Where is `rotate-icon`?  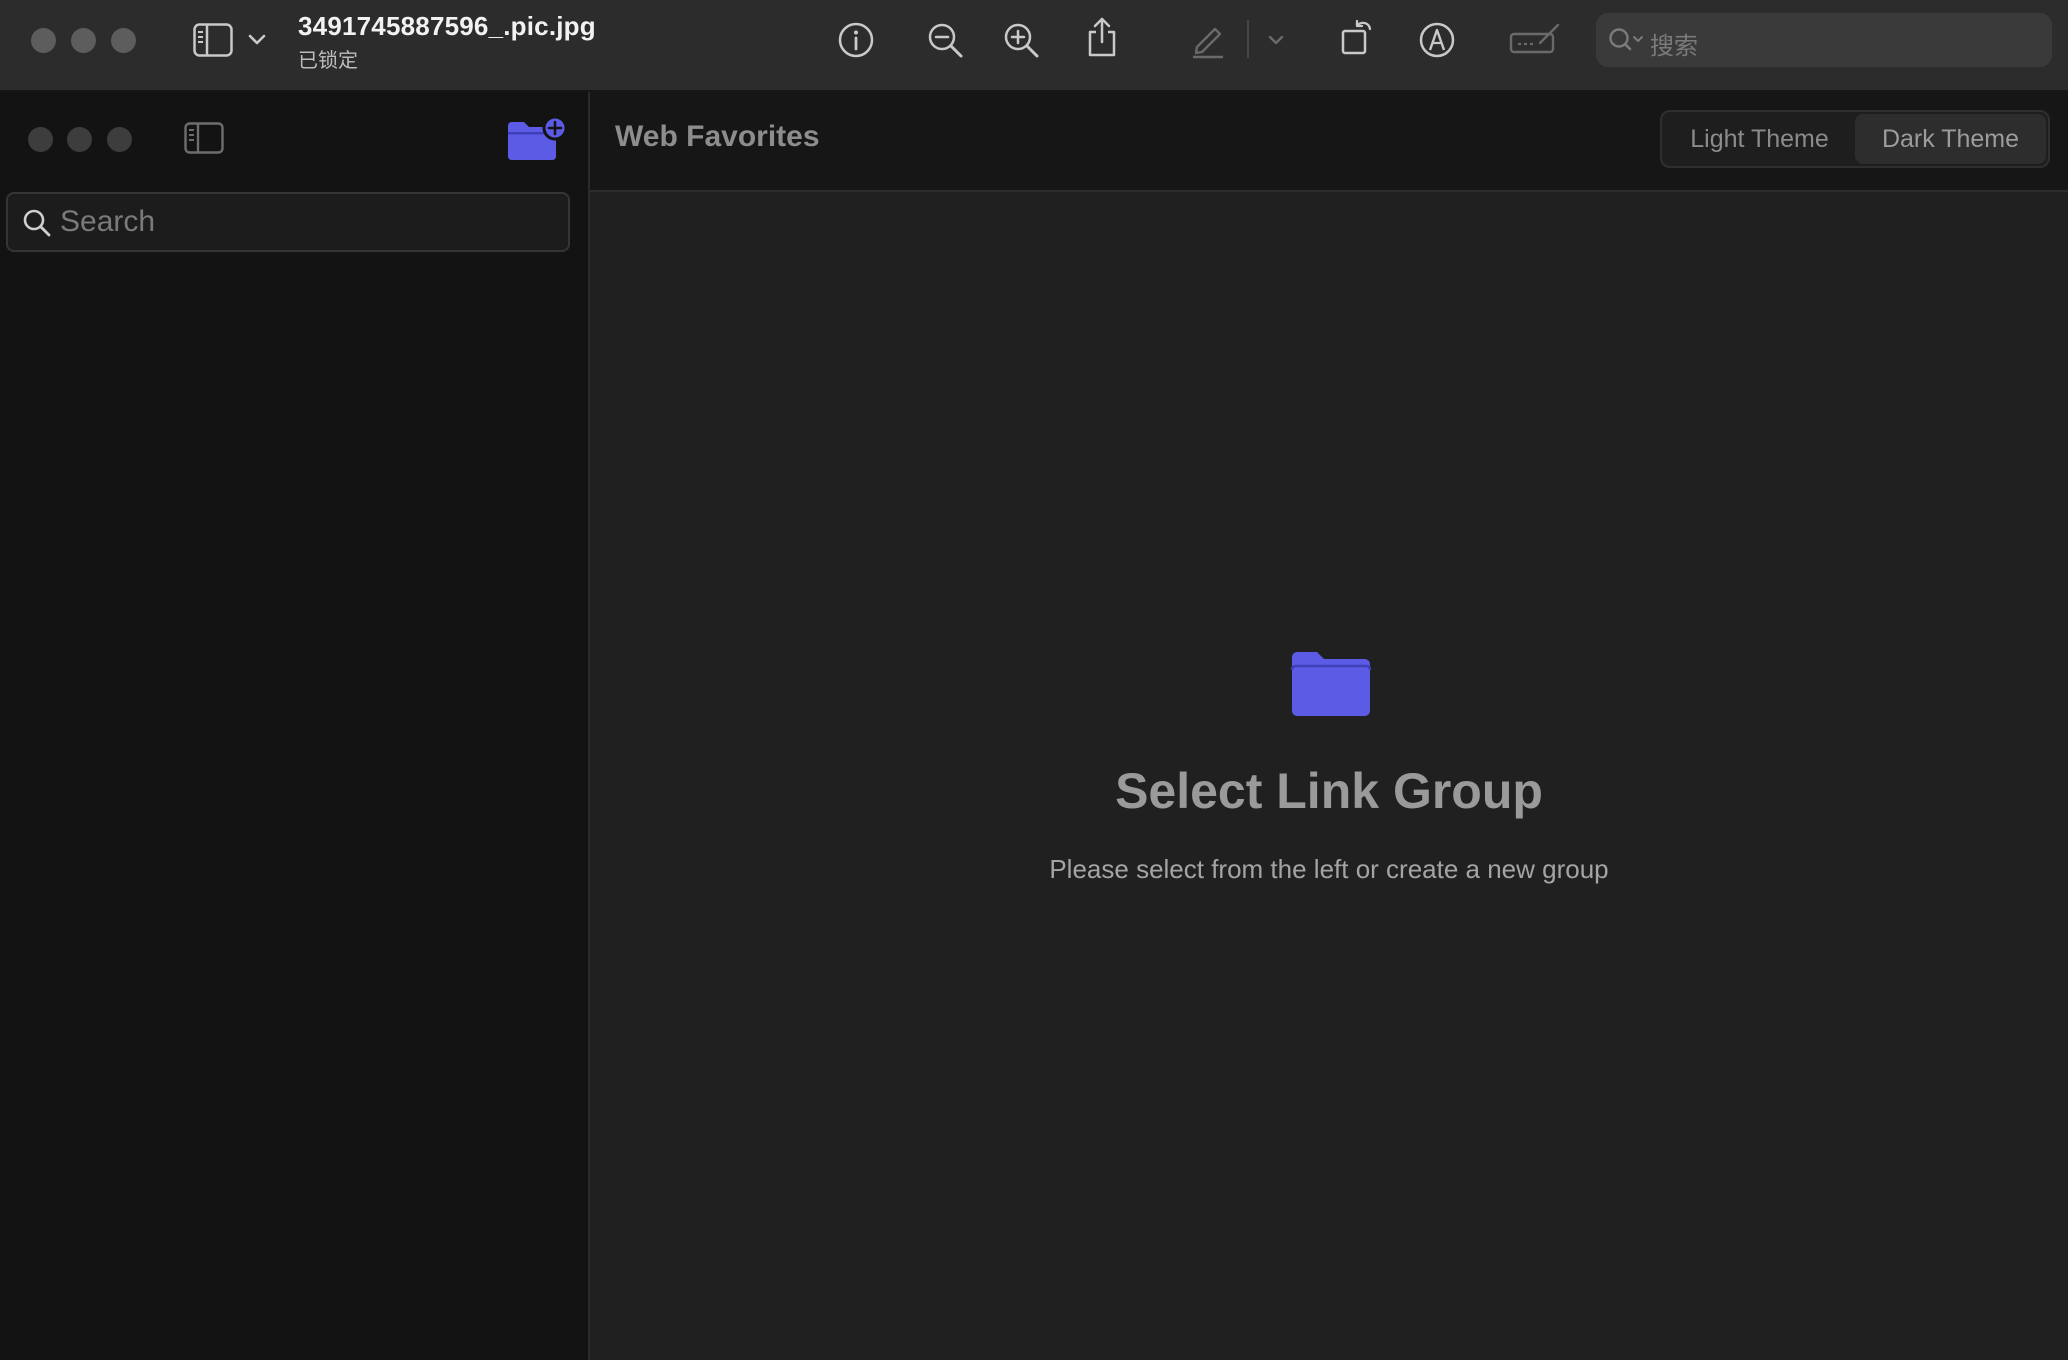 rotate-icon is located at coordinates (1356, 37).